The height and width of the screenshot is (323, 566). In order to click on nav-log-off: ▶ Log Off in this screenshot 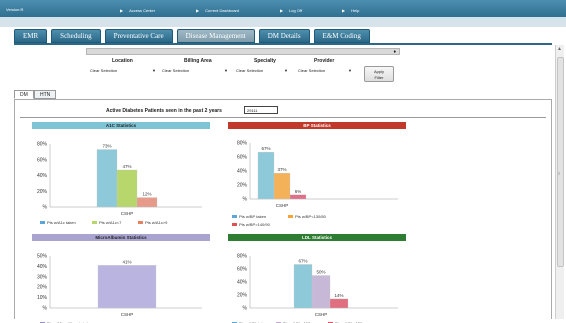, I will do `click(291, 10)`.